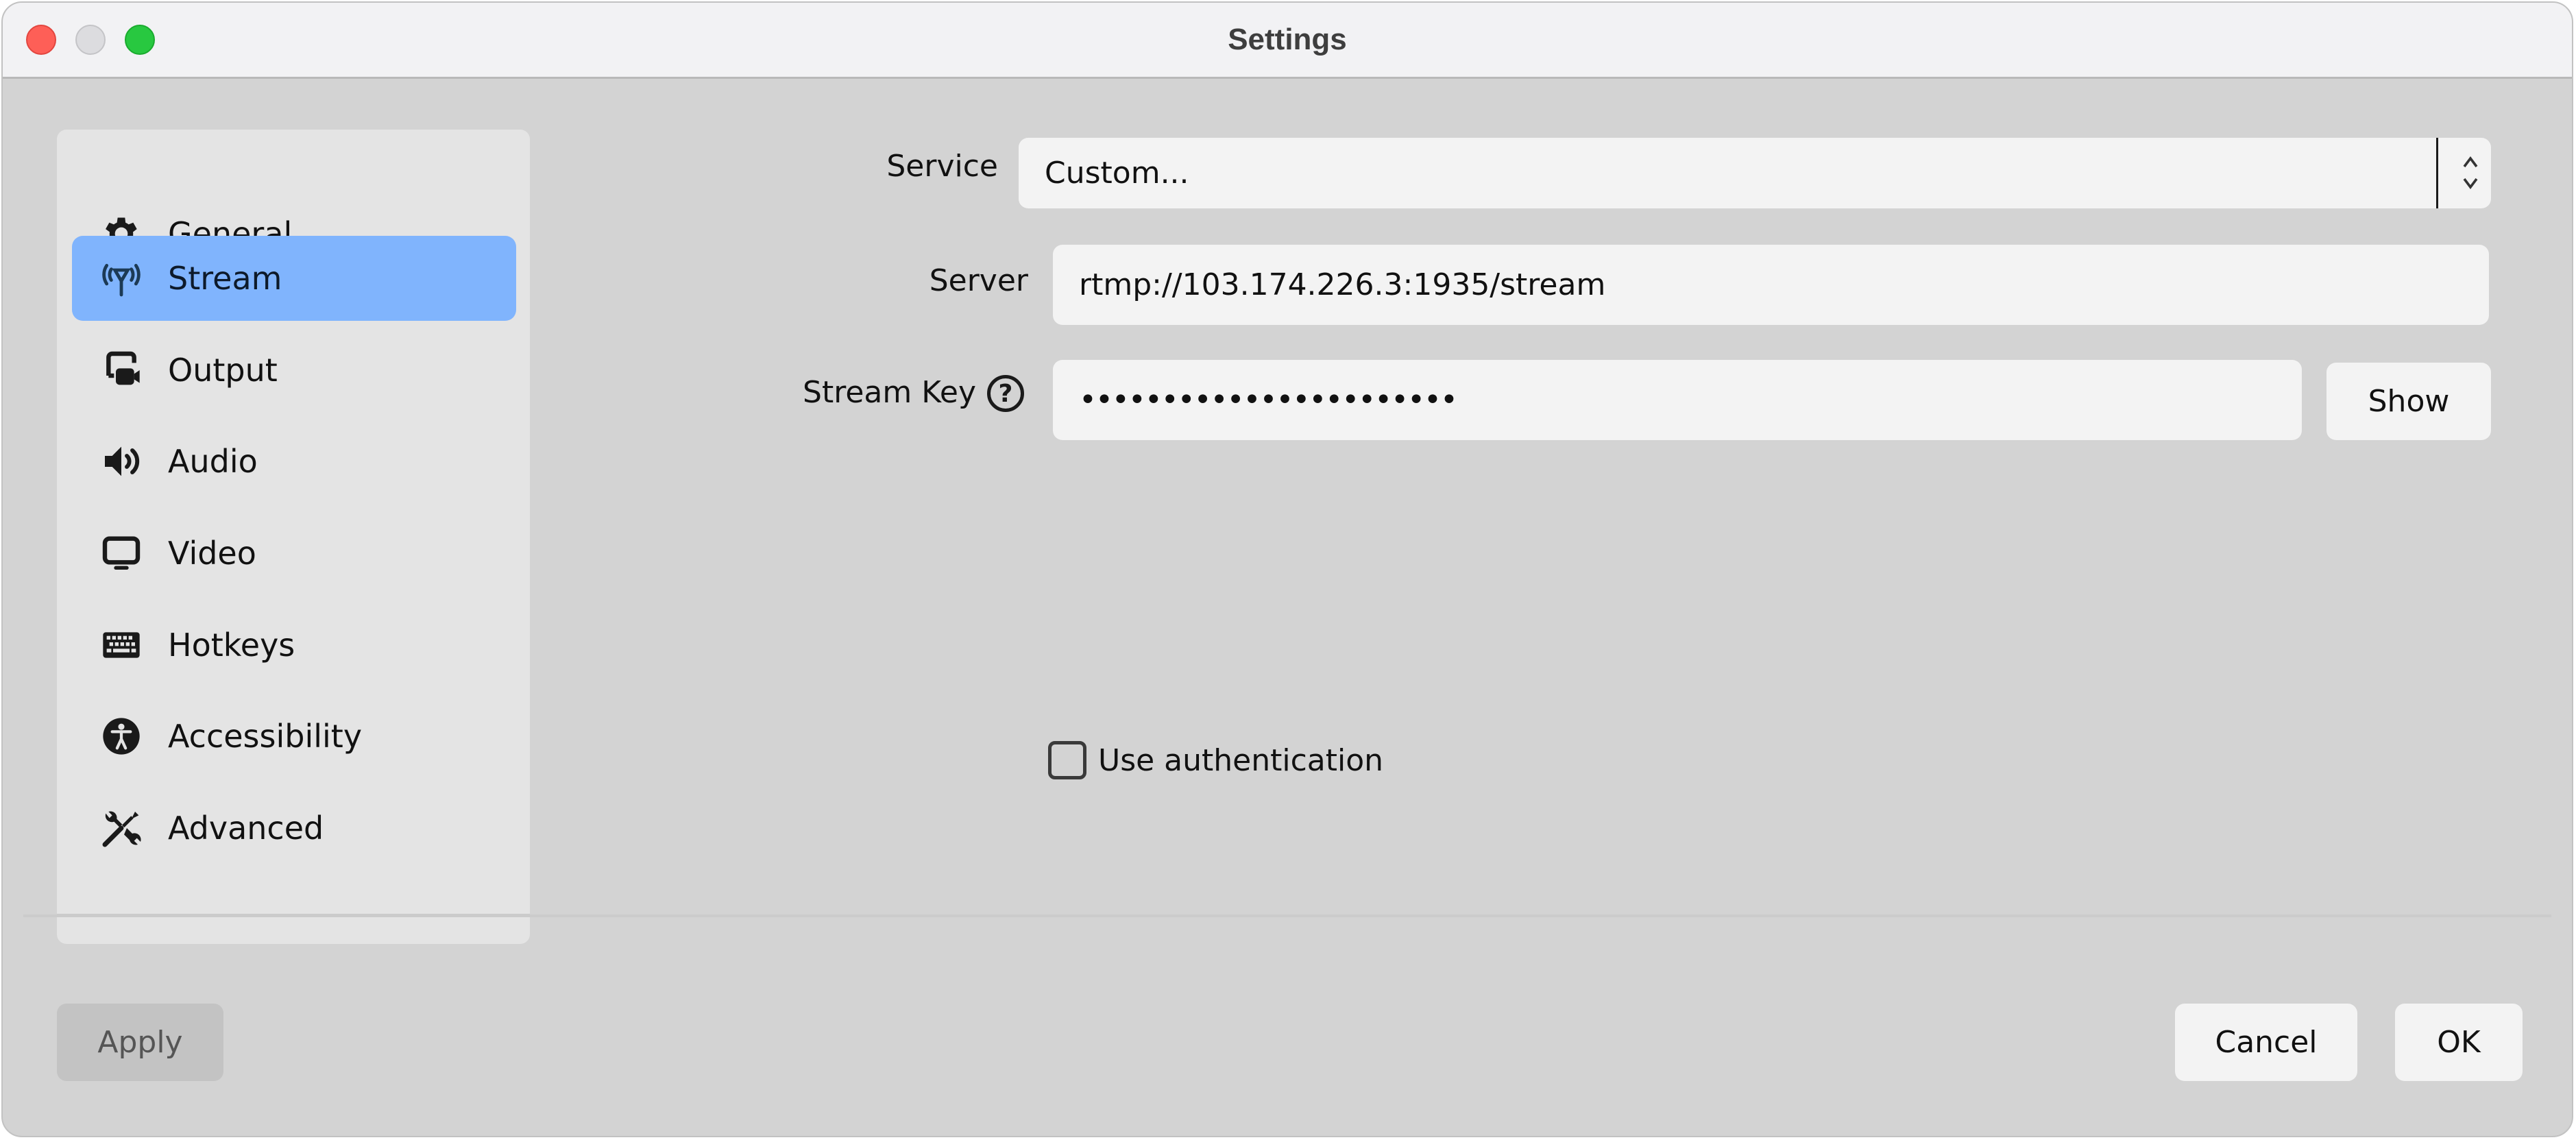  I want to click on speaker-icon, so click(121, 461).